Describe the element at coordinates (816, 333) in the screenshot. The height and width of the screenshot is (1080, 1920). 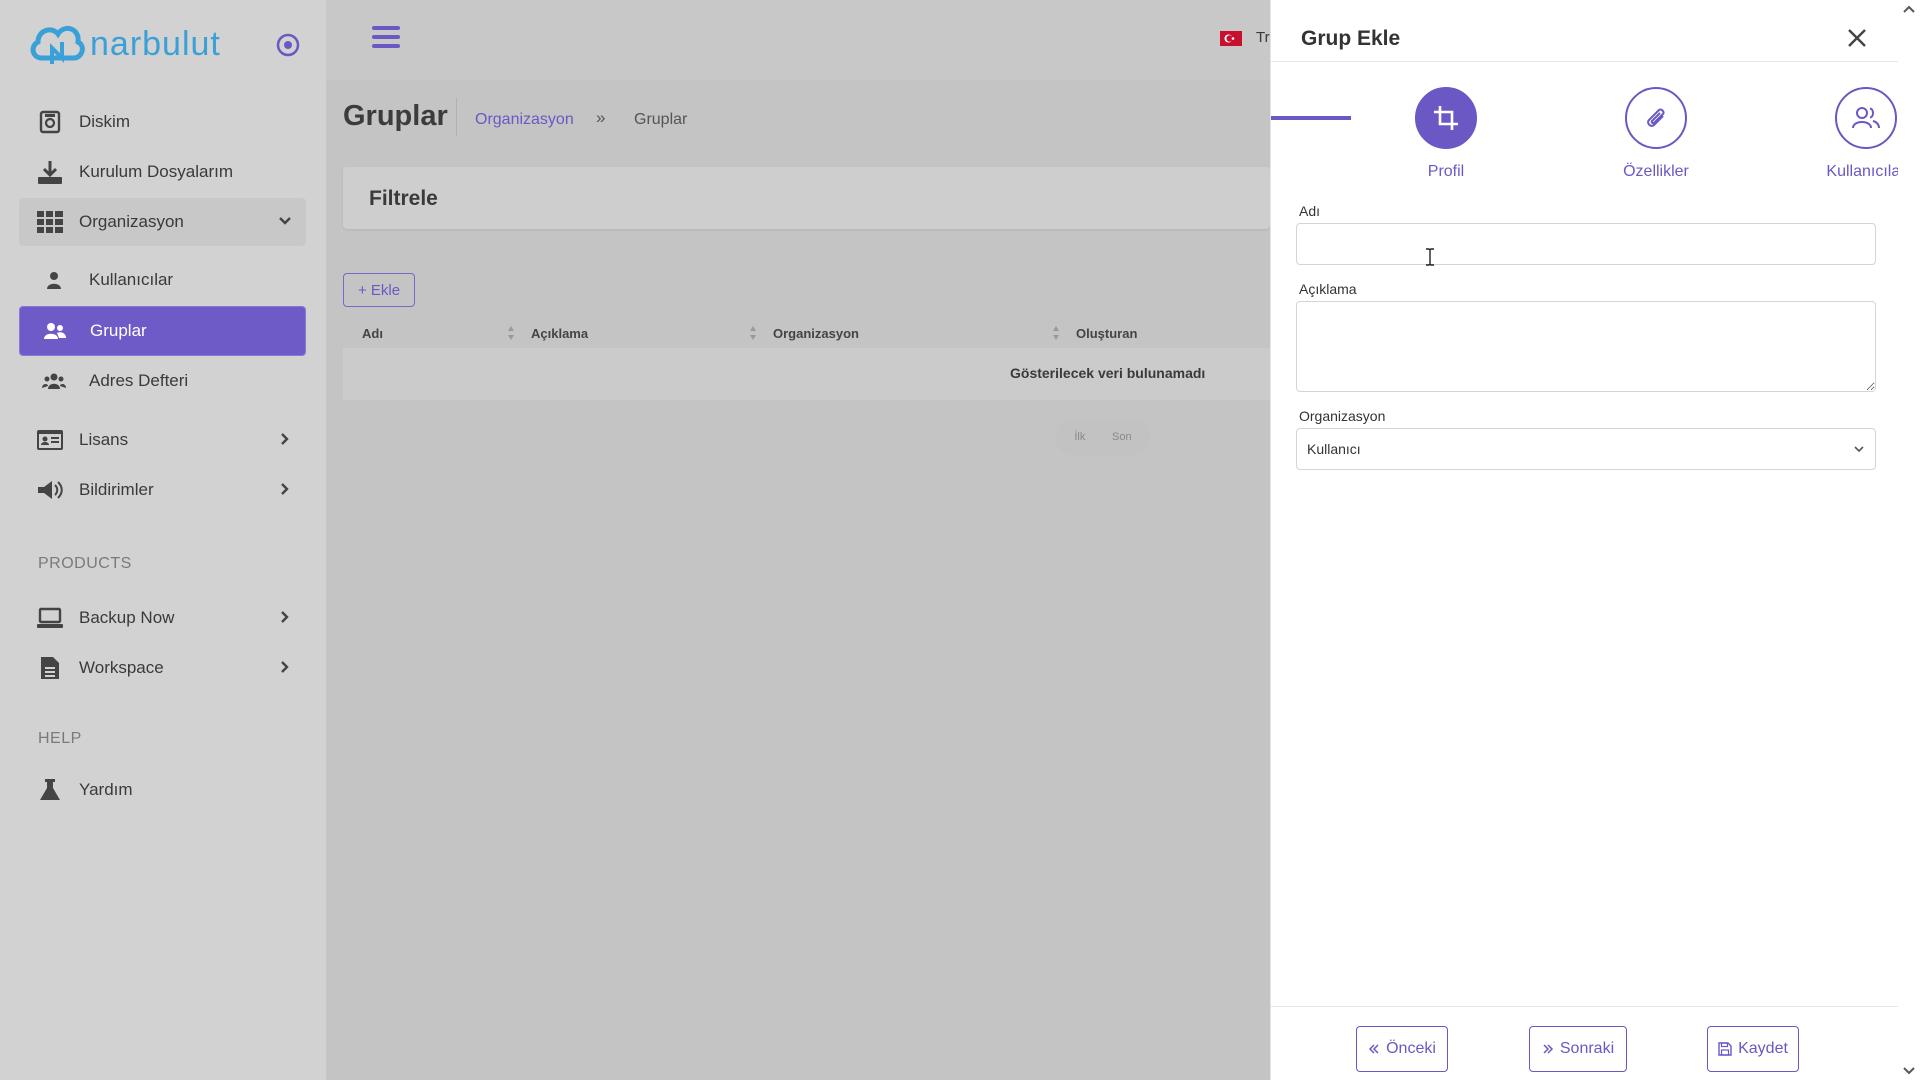
I see `column-header-organization: Organizasyon` at that location.